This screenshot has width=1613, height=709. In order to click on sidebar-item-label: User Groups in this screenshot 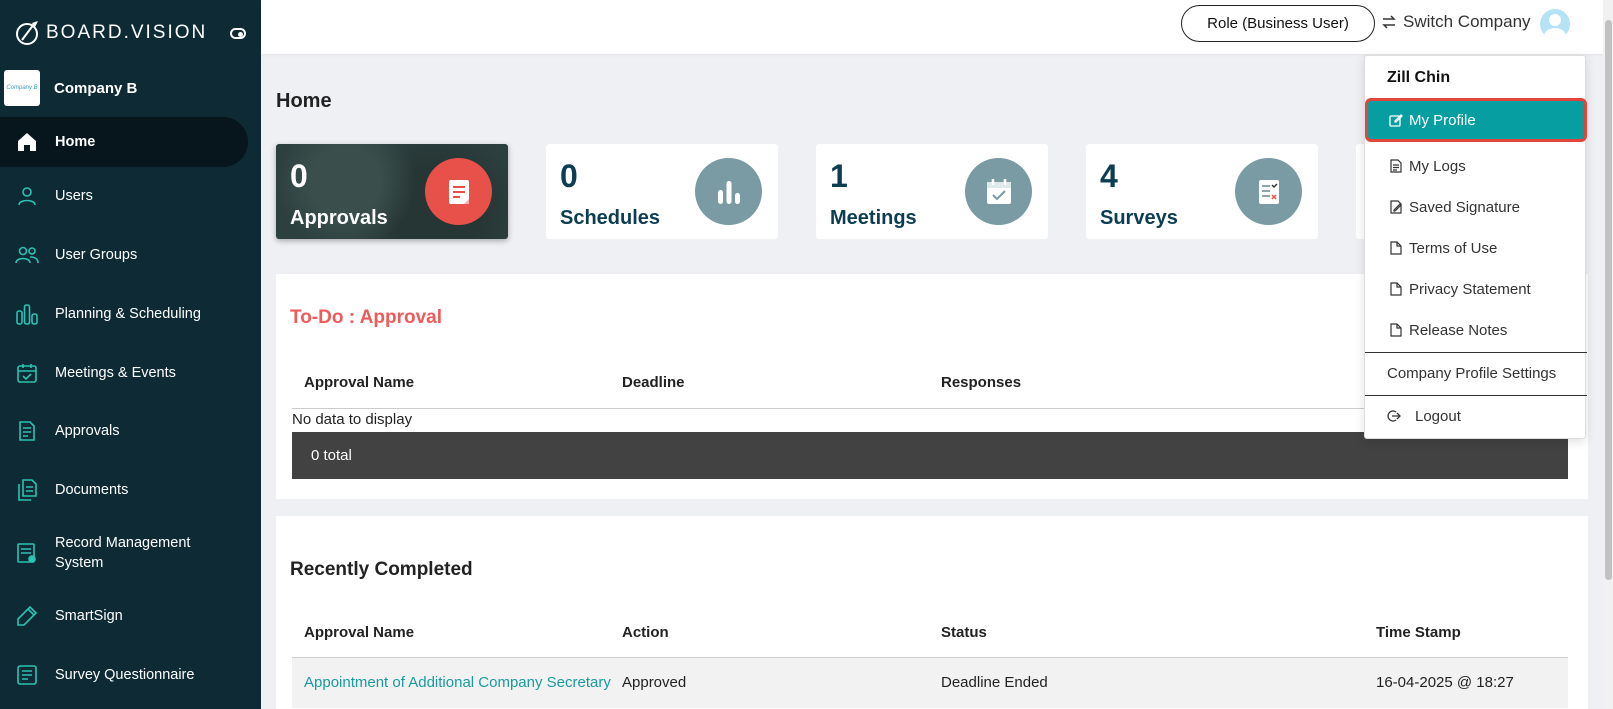, I will do `click(96, 255)`.